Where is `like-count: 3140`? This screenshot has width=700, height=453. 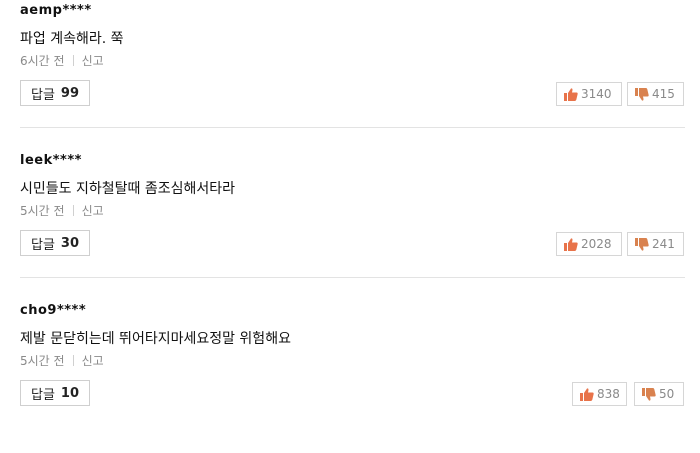 like-count: 3140 is located at coordinates (596, 94).